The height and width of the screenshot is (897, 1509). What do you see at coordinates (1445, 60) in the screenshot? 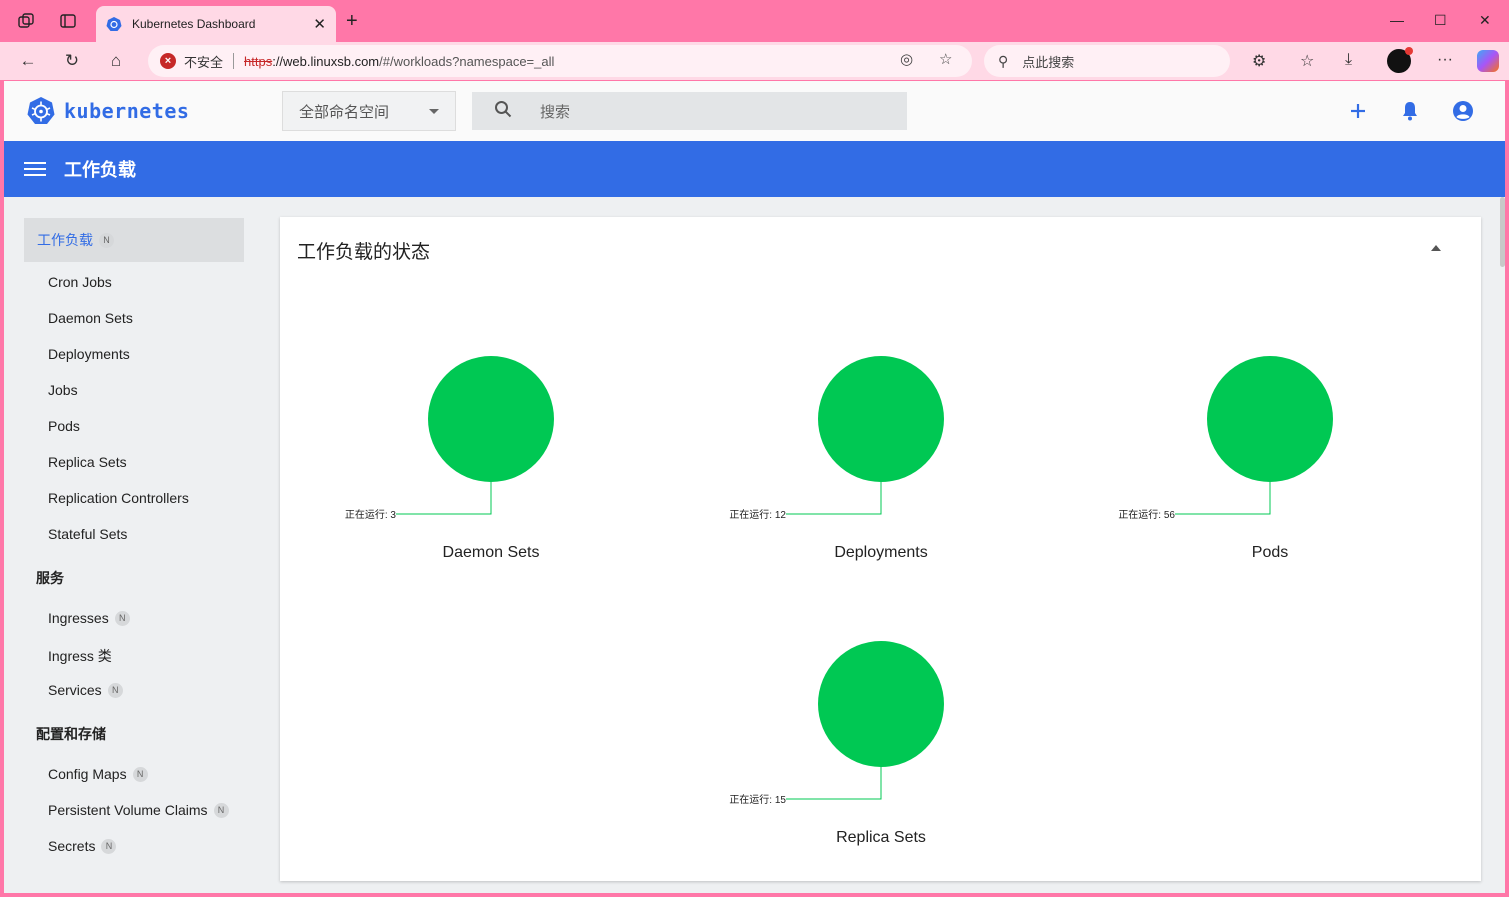
I see `more-options-icon: ···` at bounding box center [1445, 60].